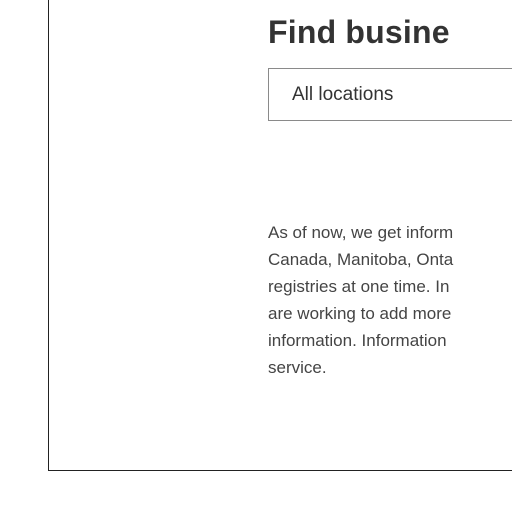  I want to click on info-line: Canada, Manitoba, Onta, so click(361, 259).